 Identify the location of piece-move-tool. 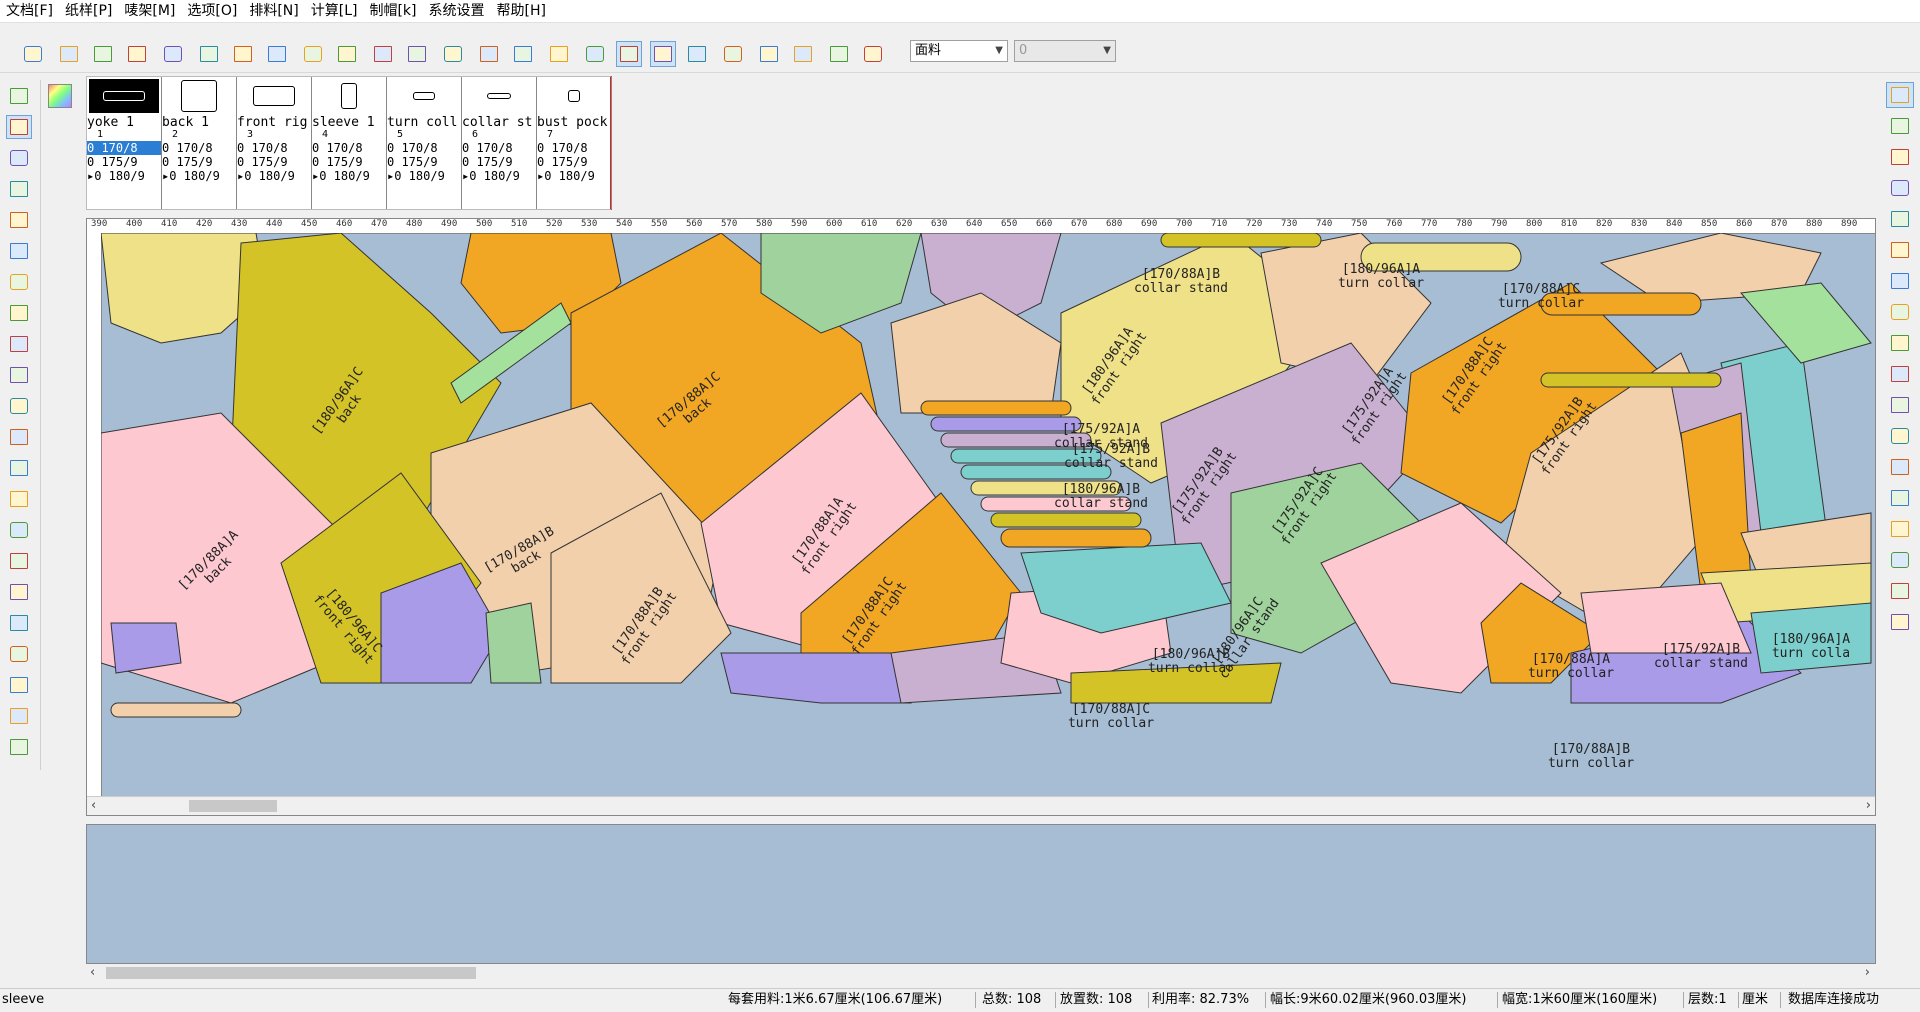
(19, 623).